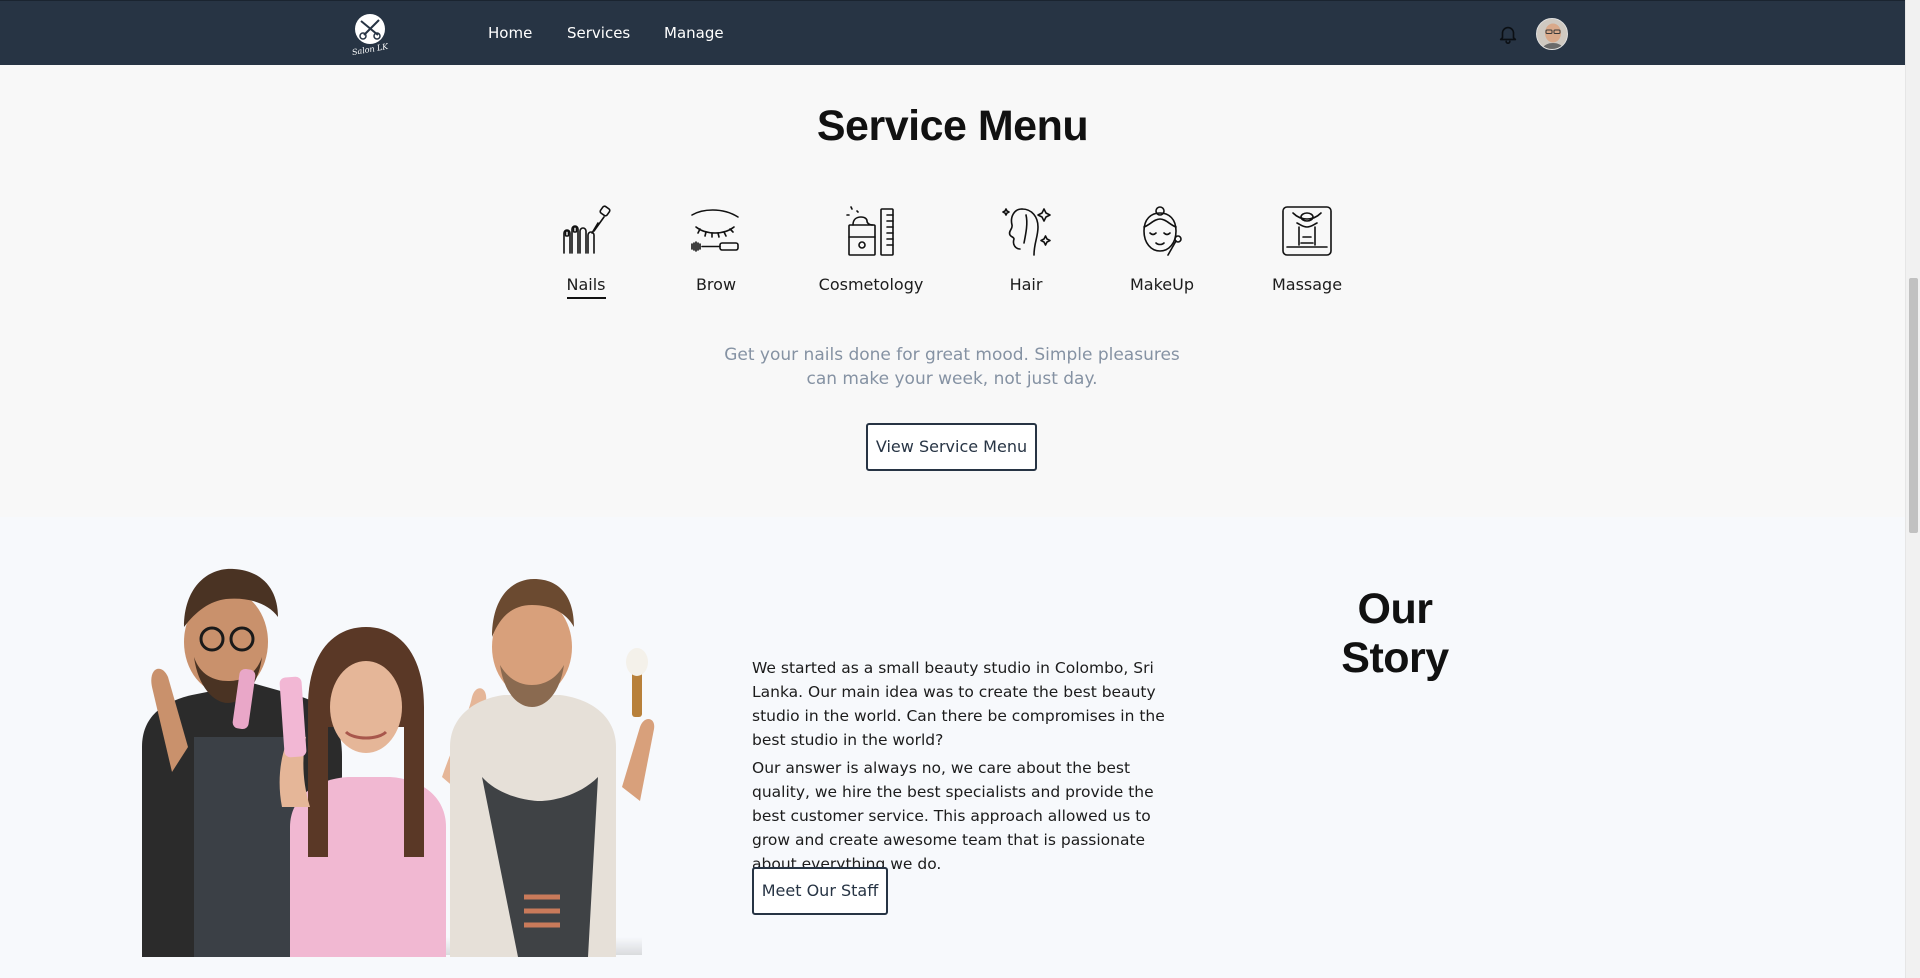 The width and height of the screenshot is (1920, 978). I want to click on our-story-title: Our Story, so click(1395, 633).